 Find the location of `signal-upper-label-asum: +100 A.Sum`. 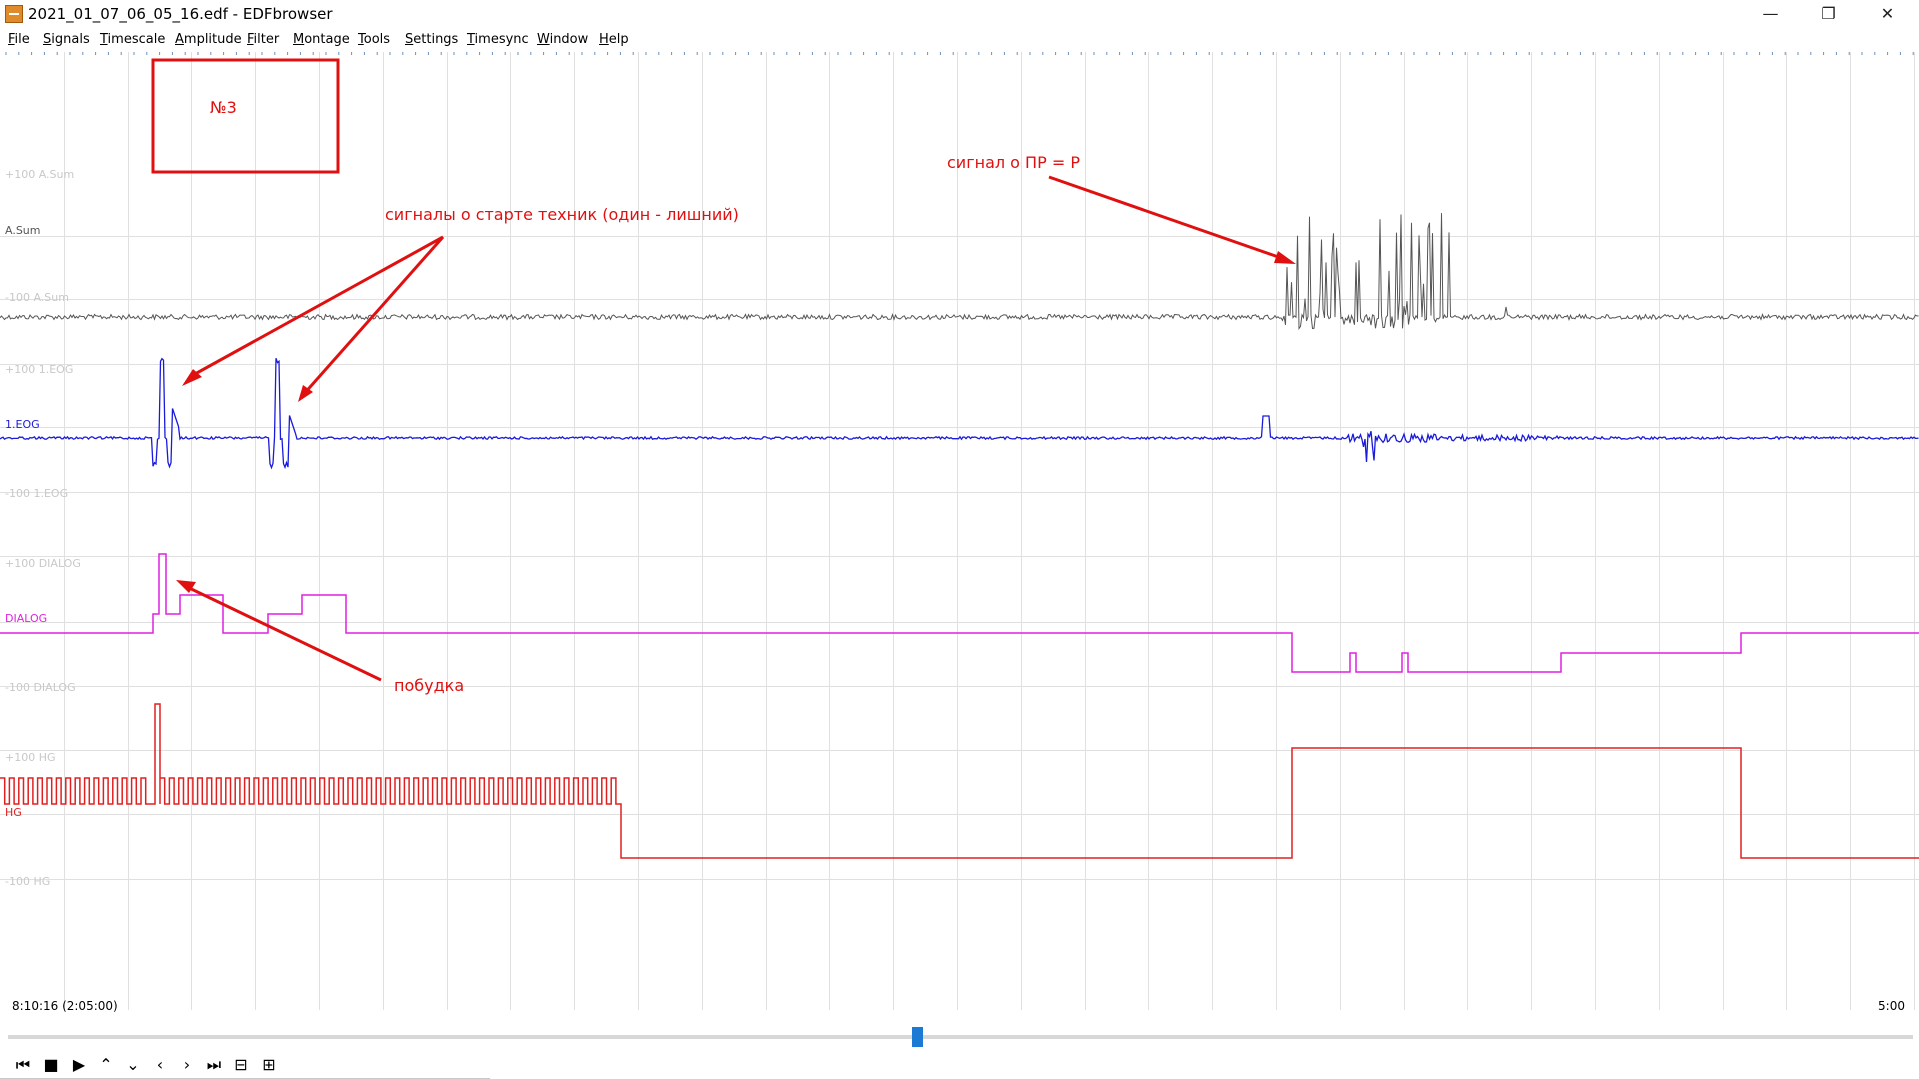

signal-upper-label-asum: +100 A.Sum is located at coordinates (39, 174).